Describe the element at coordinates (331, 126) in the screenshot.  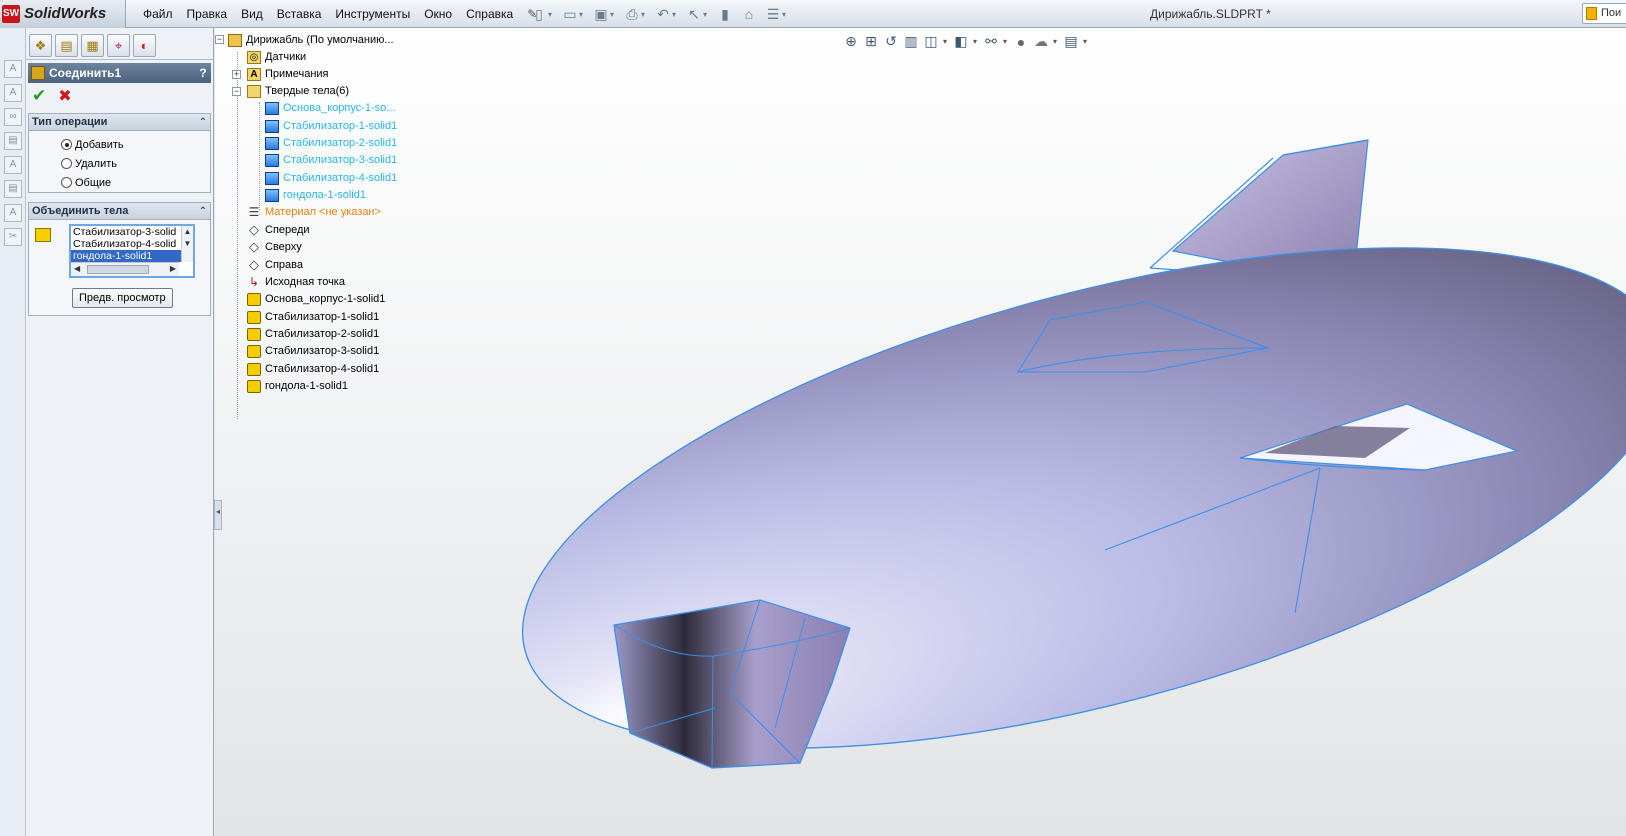
I see `body-item: Стабилизатор-1-solid1` at that location.